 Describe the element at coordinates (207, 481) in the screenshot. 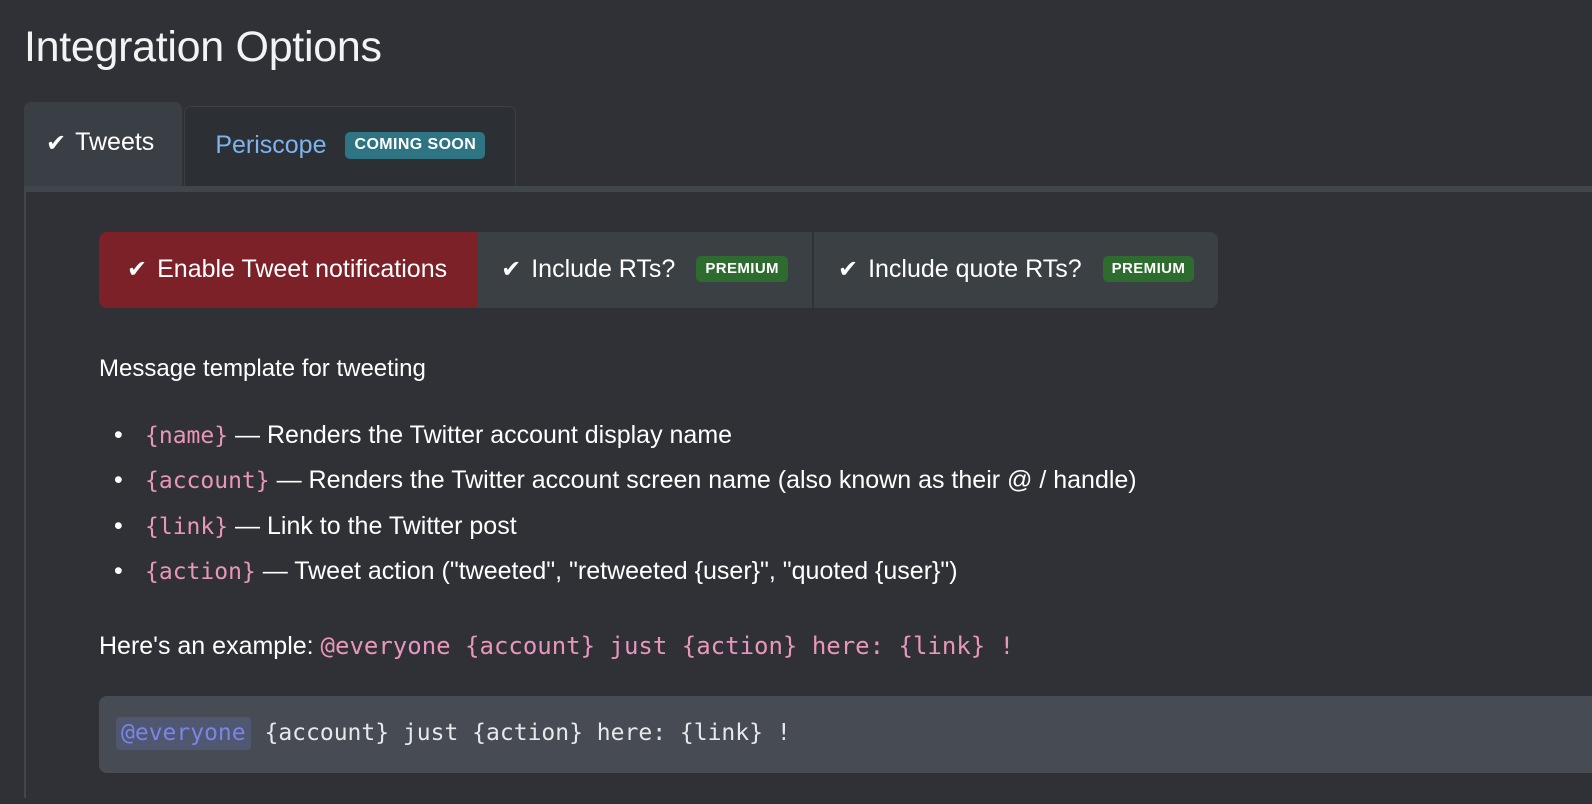

I see `token-account: {account}` at that location.